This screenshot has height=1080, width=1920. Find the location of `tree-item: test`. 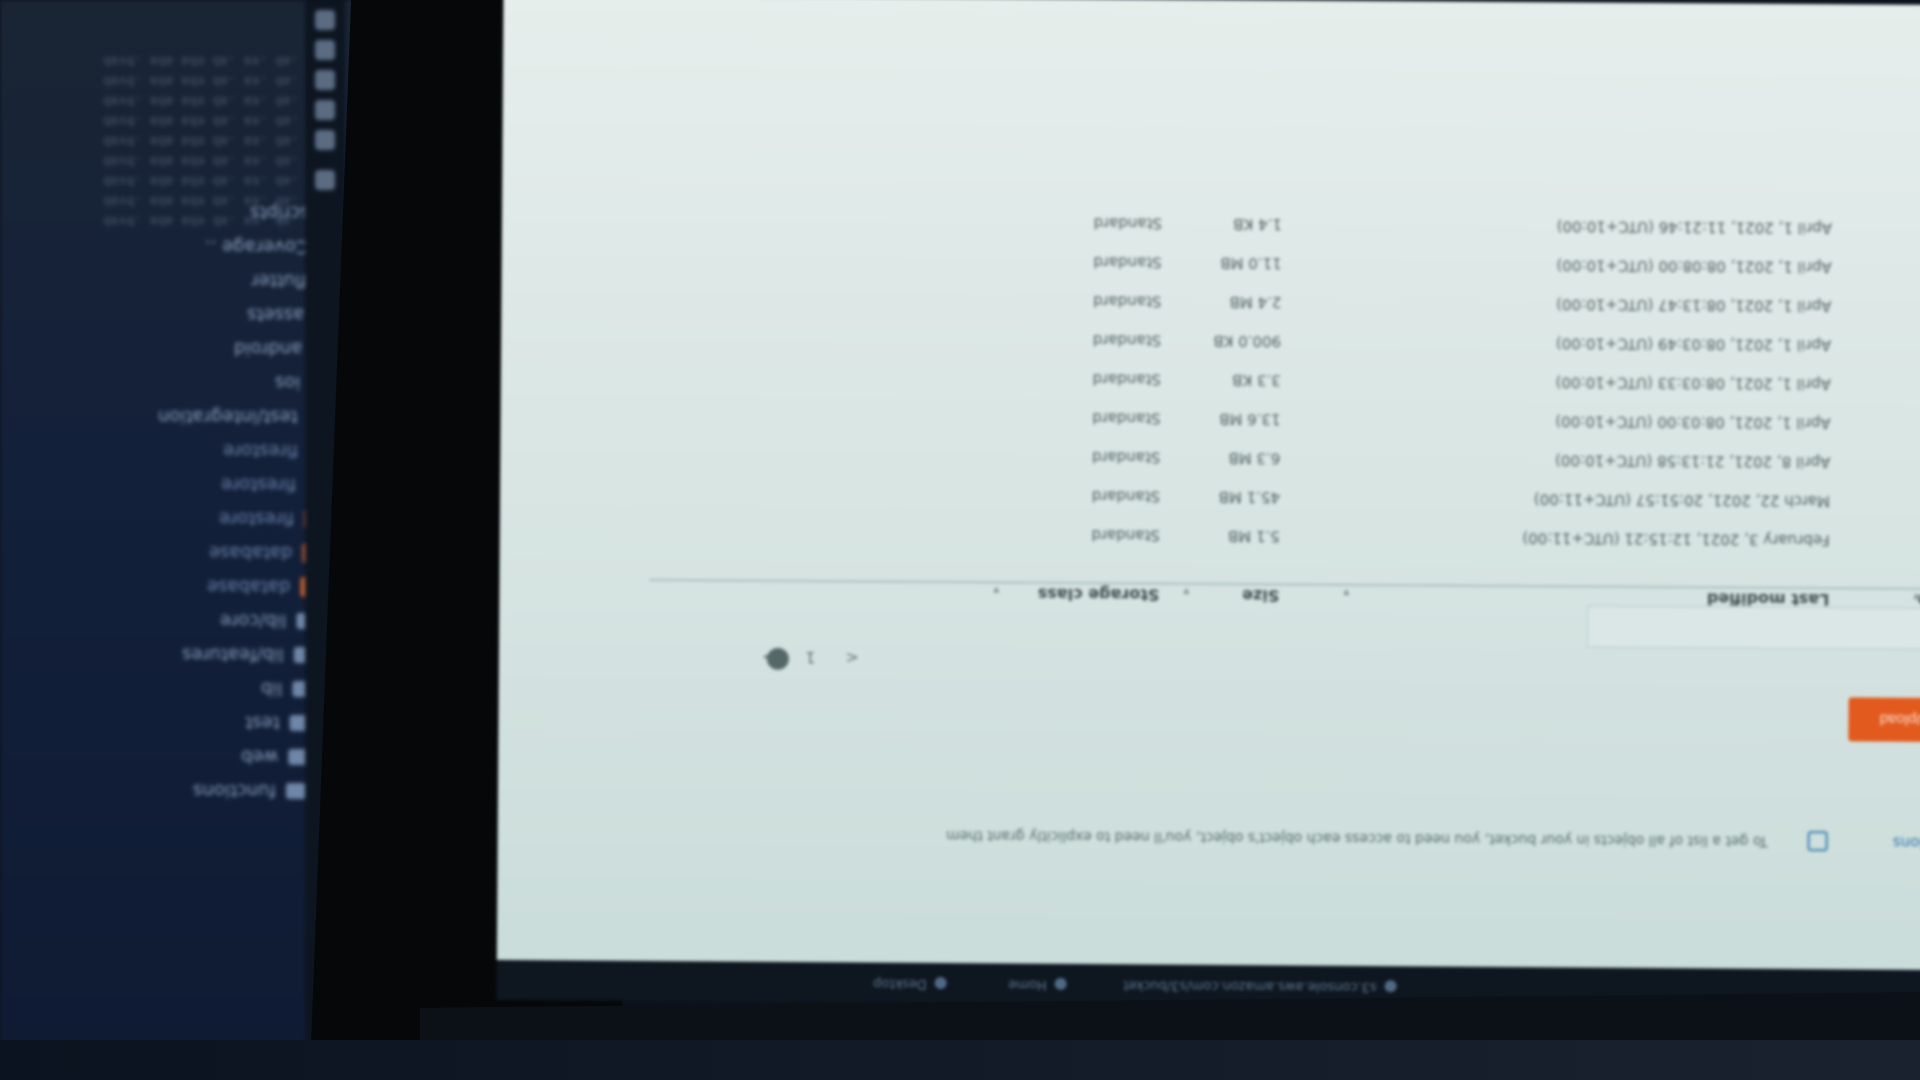

tree-item: test is located at coordinates (277, 723).